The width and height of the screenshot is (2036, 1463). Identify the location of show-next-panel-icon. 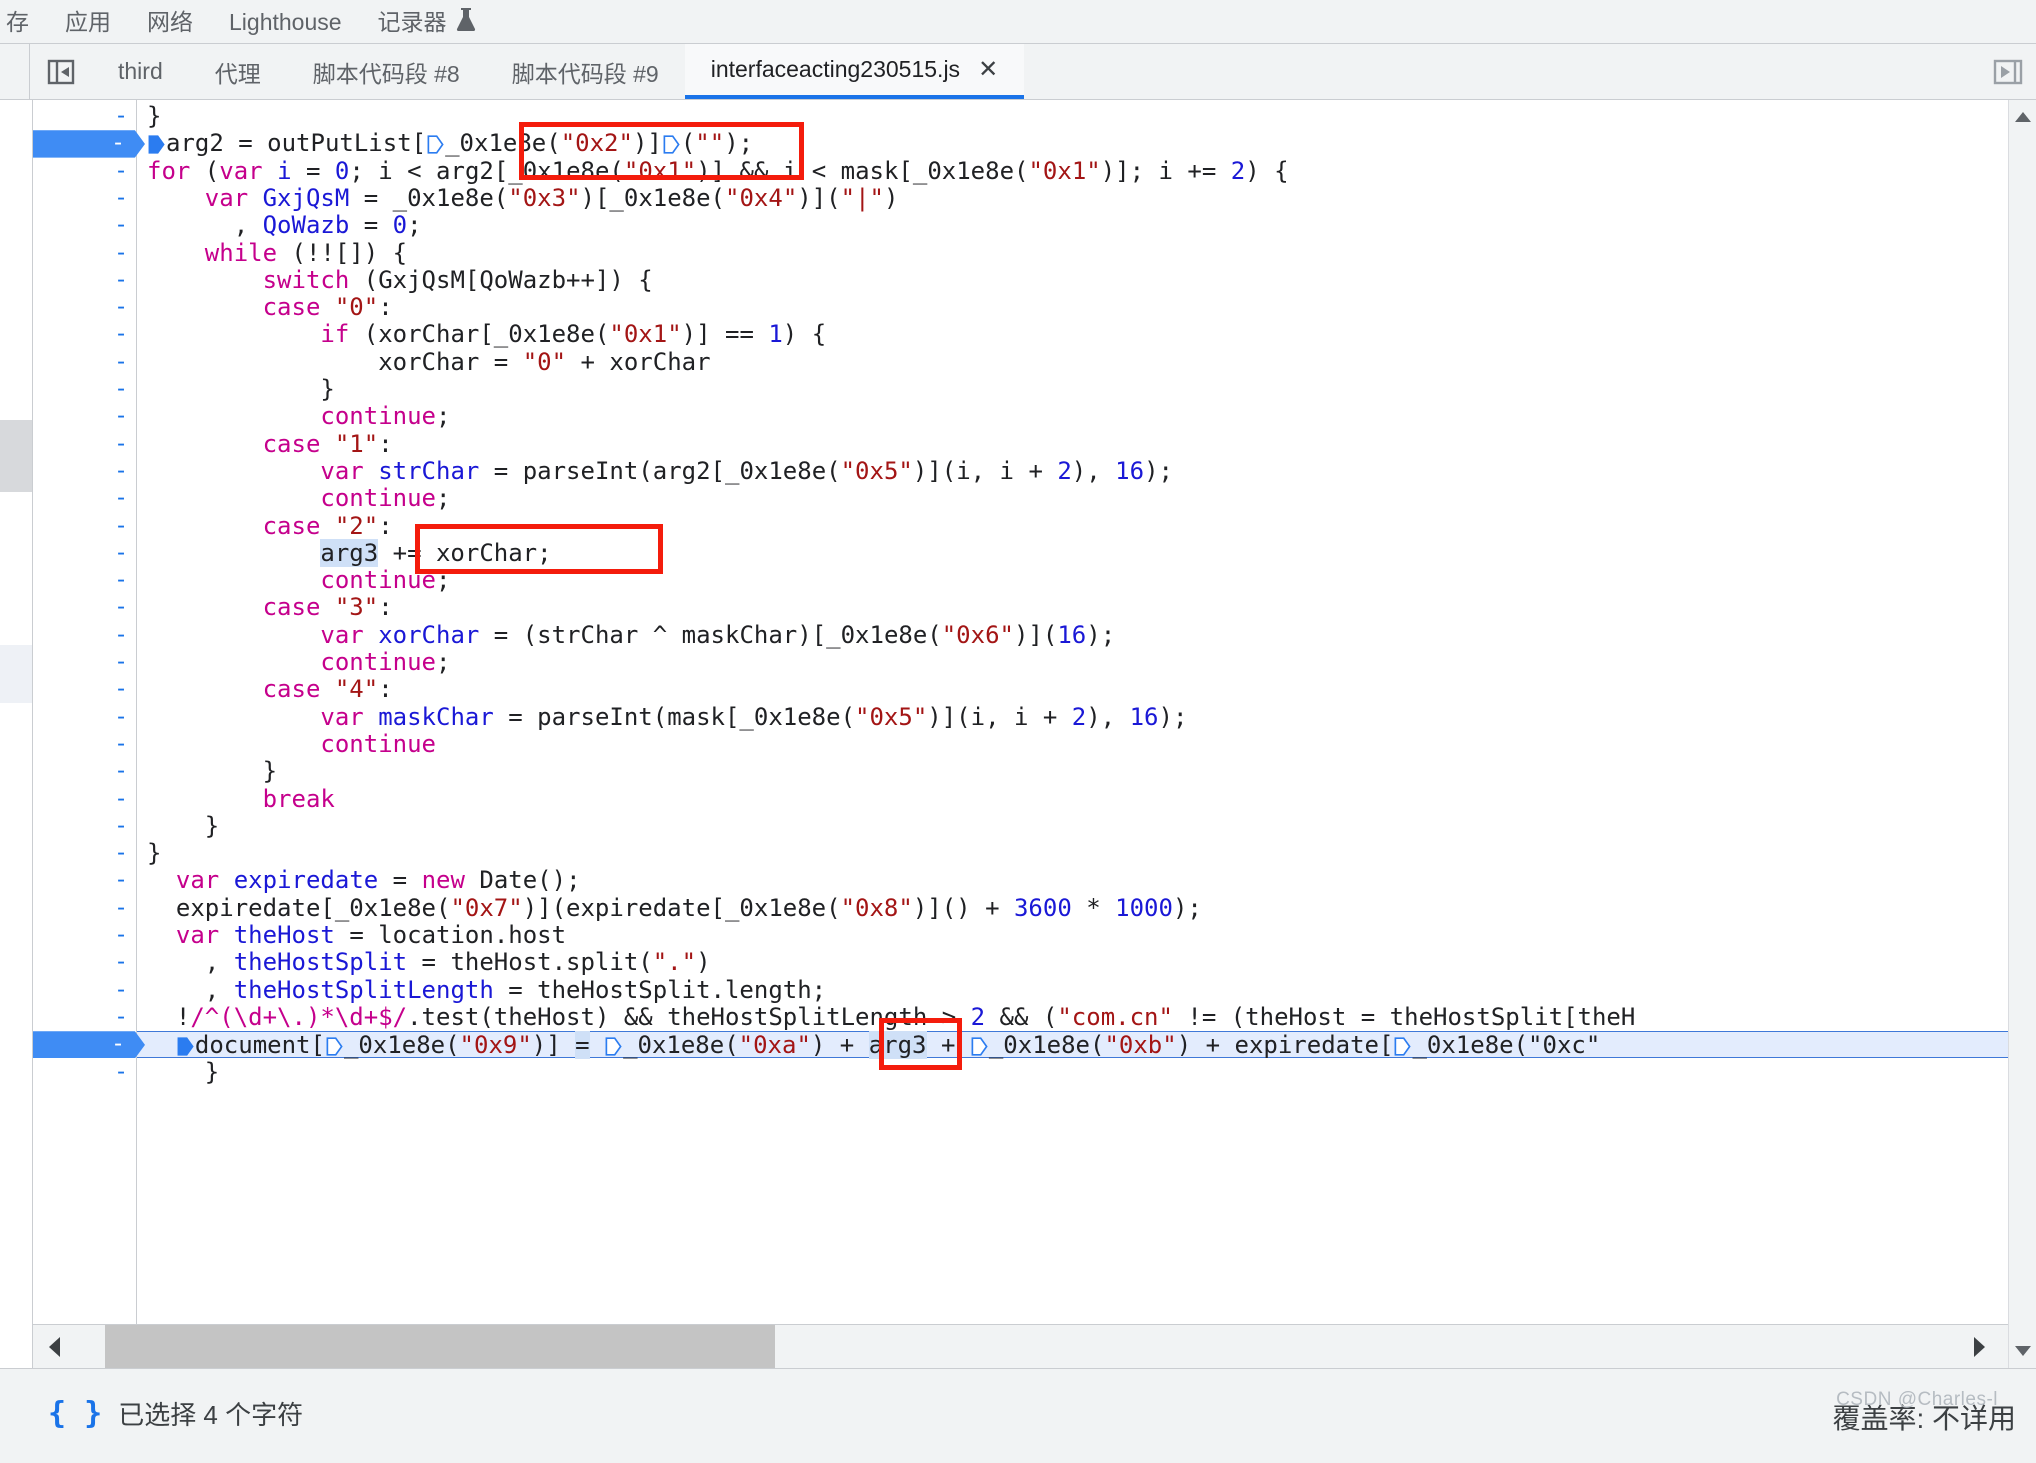
(2008, 71).